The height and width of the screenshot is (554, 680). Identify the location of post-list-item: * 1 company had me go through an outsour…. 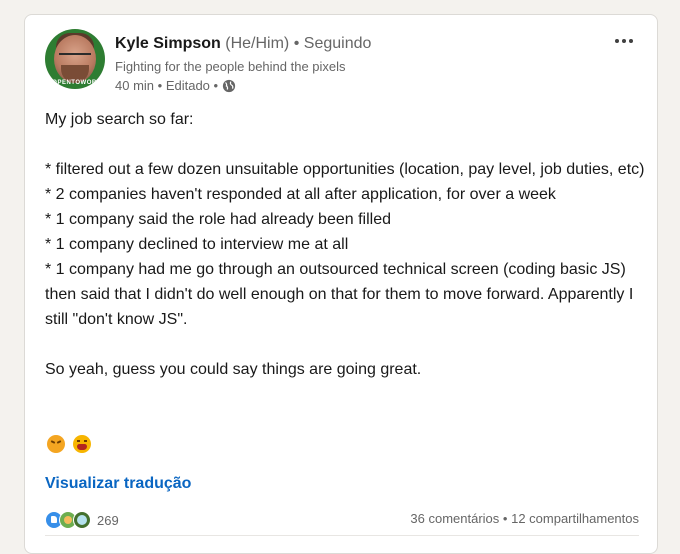
(339, 294).